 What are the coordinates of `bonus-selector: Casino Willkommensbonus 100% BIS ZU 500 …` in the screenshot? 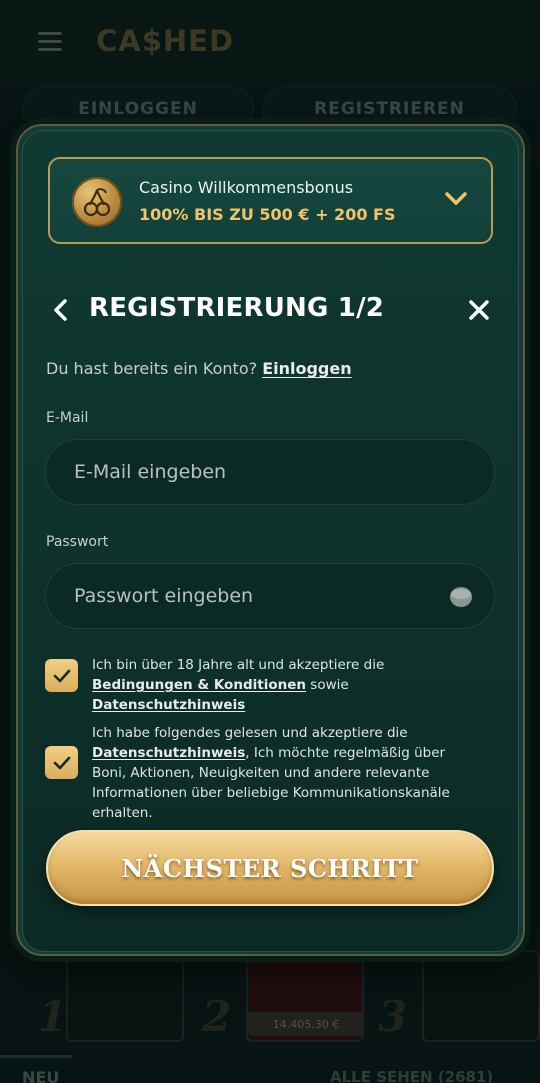 It's located at (270, 200).